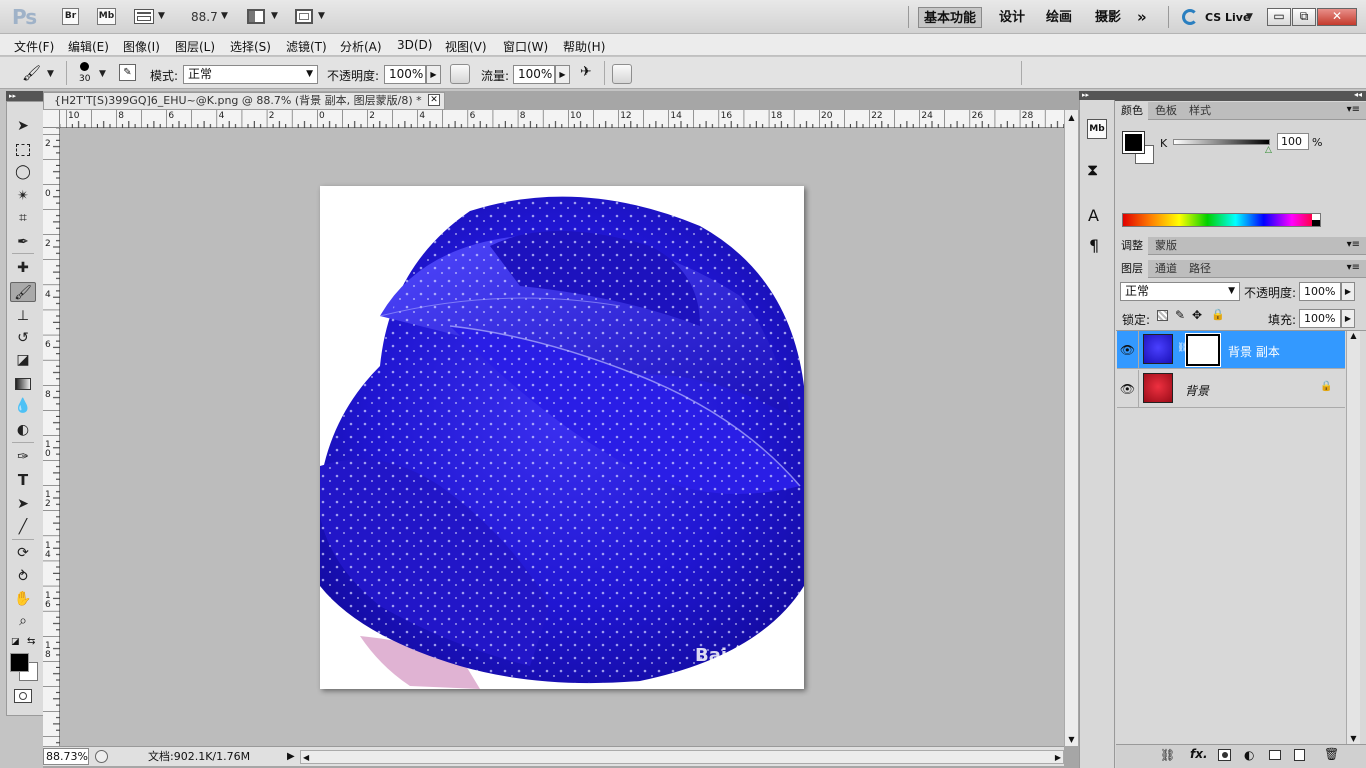 This screenshot has width=1366, height=768. I want to click on ruler-origin, so click(51, 119).